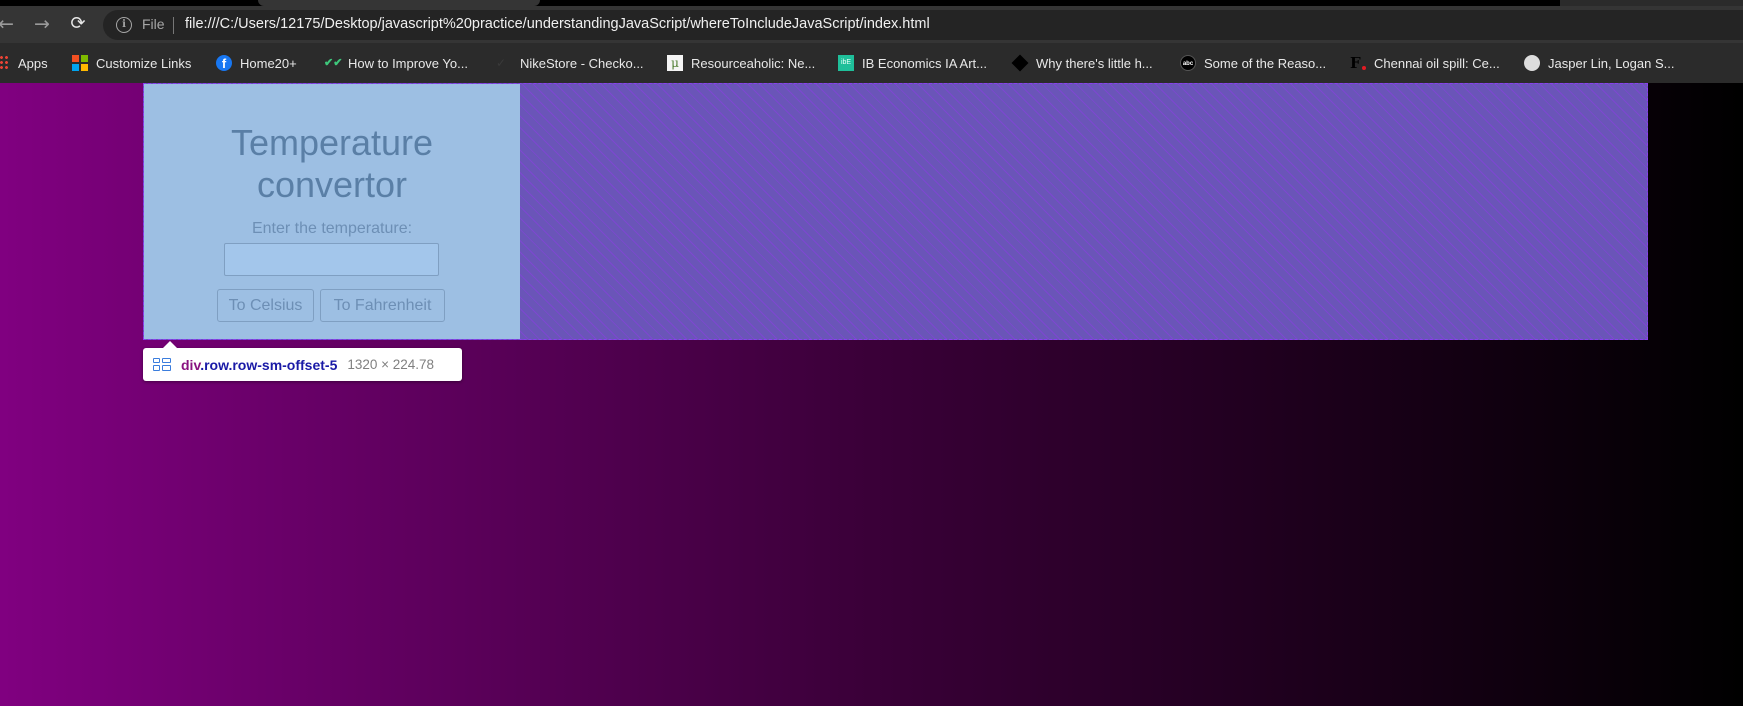 Image resolution: width=1743 pixels, height=706 pixels. I want to click on to-celsius-button: To Celsius, so click(265, 305).